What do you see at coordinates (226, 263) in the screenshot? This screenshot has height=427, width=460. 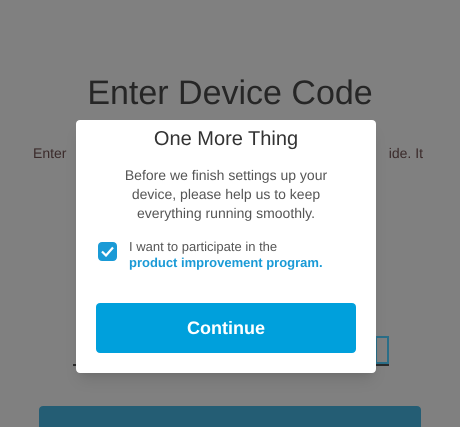 I see `program-link: product improvement program.` at bounding box center [226, 263].